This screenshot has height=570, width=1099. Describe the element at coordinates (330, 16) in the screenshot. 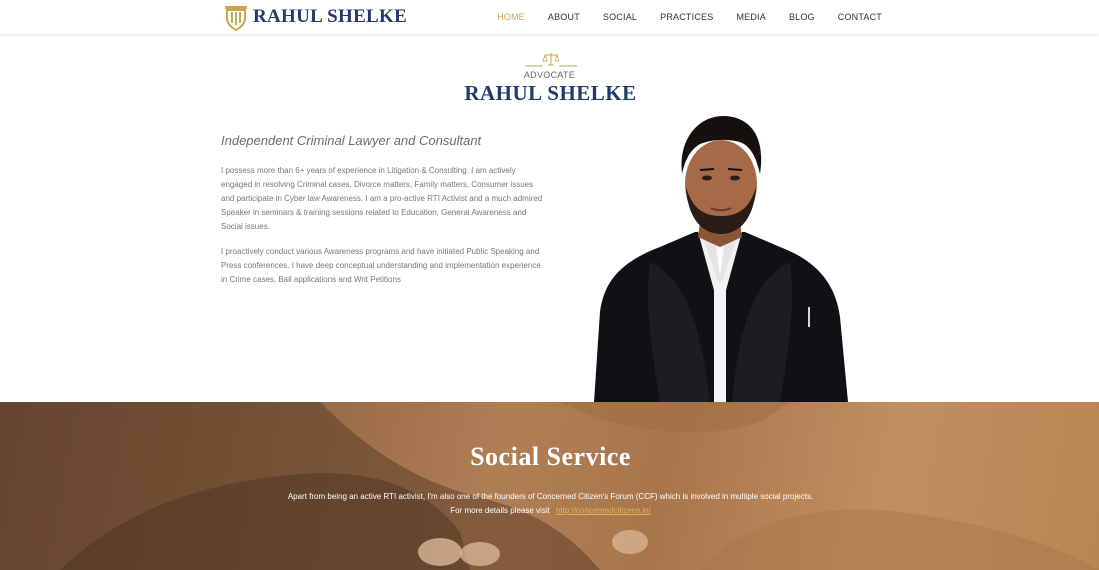

I see `logo-text: RAHUL SHELKE` at that location.